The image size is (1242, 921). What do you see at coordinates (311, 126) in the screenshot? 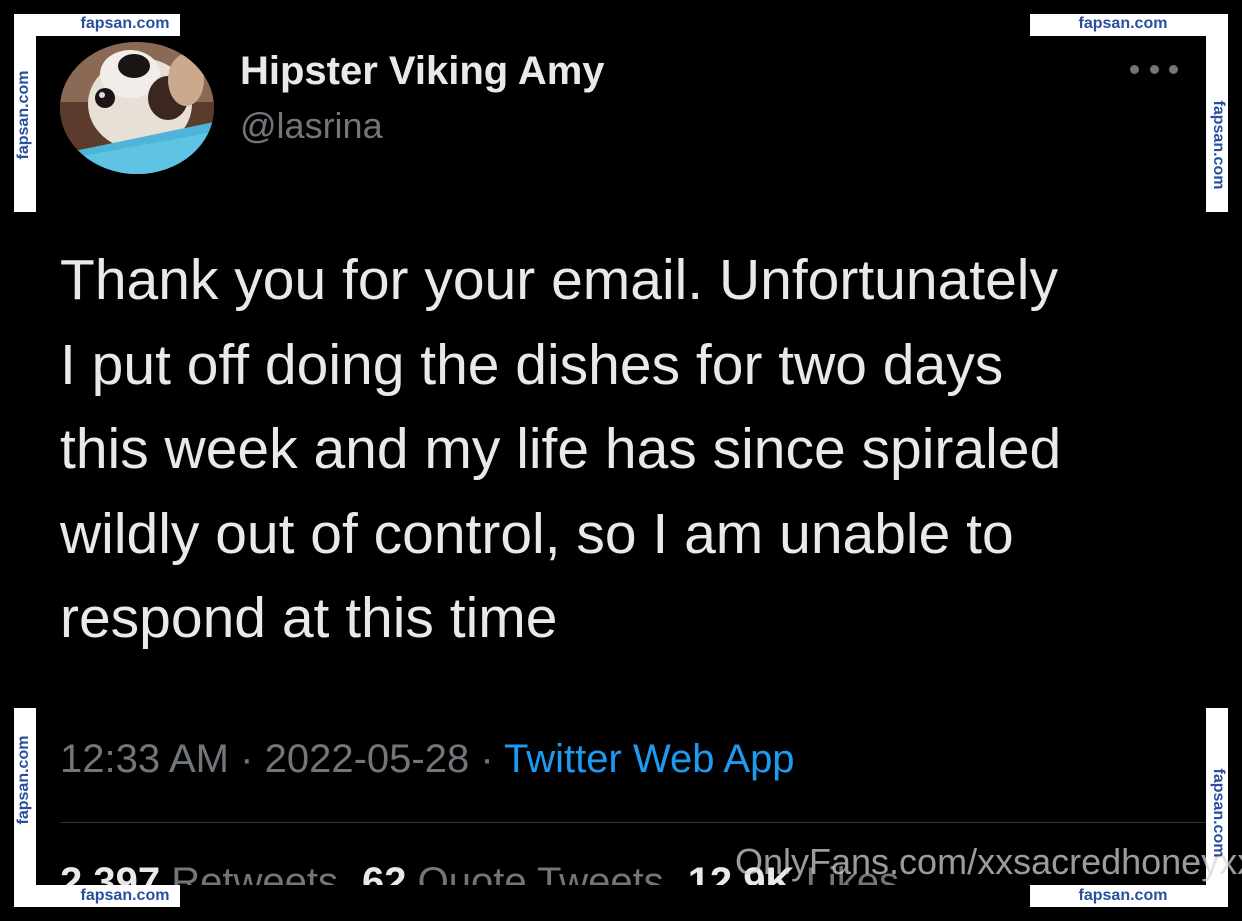
I see `user-handle: @lasrina` at bounding box center [311, 126].